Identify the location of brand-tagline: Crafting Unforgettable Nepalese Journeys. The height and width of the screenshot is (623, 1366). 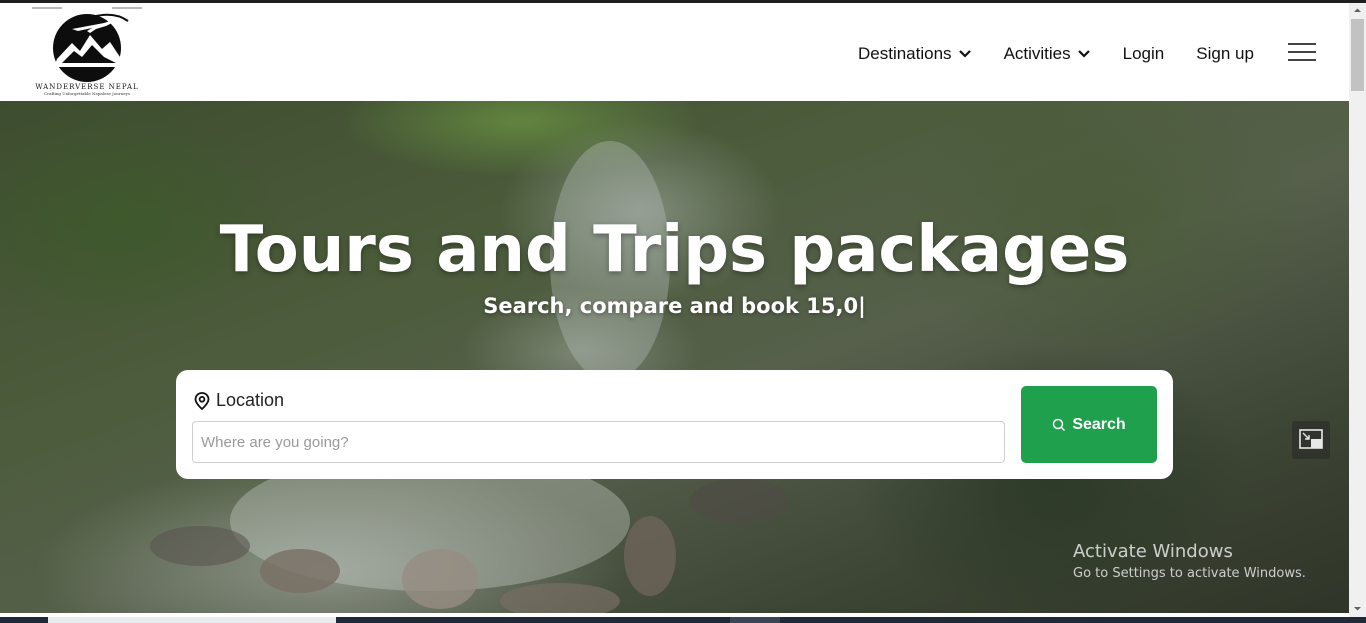
(87, 93).